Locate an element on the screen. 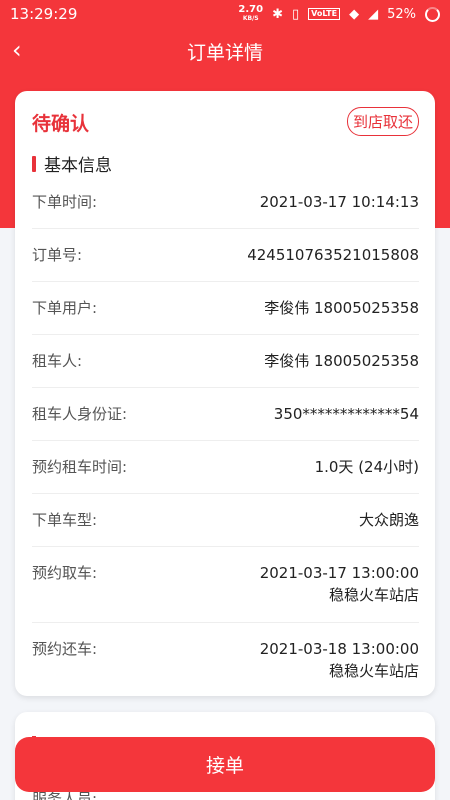 Image resolution: width=450 pixels, height=800 pixels. battery-percent: 52% is located at coordinates (401, 14).